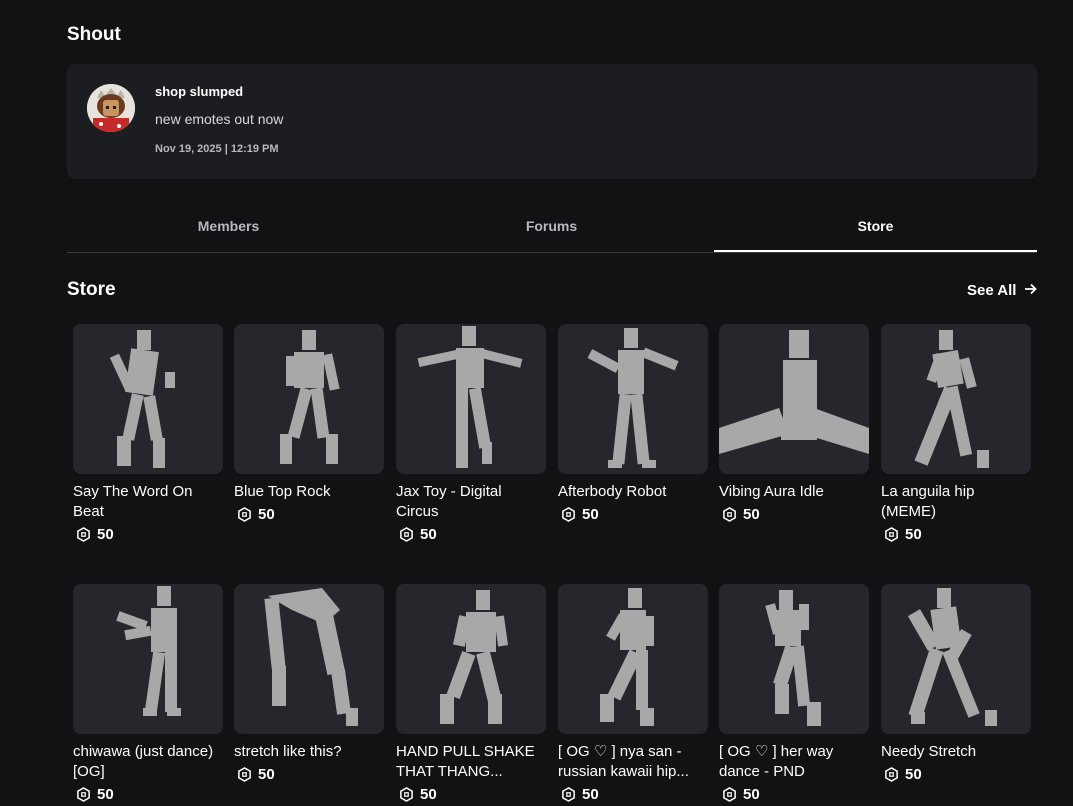 The height and width of the screenshot is (806, 1073). Describe the element at coordinates (956, 502) in the screenshot. I see `item-name: La anguila hip (MEME)` at that location.